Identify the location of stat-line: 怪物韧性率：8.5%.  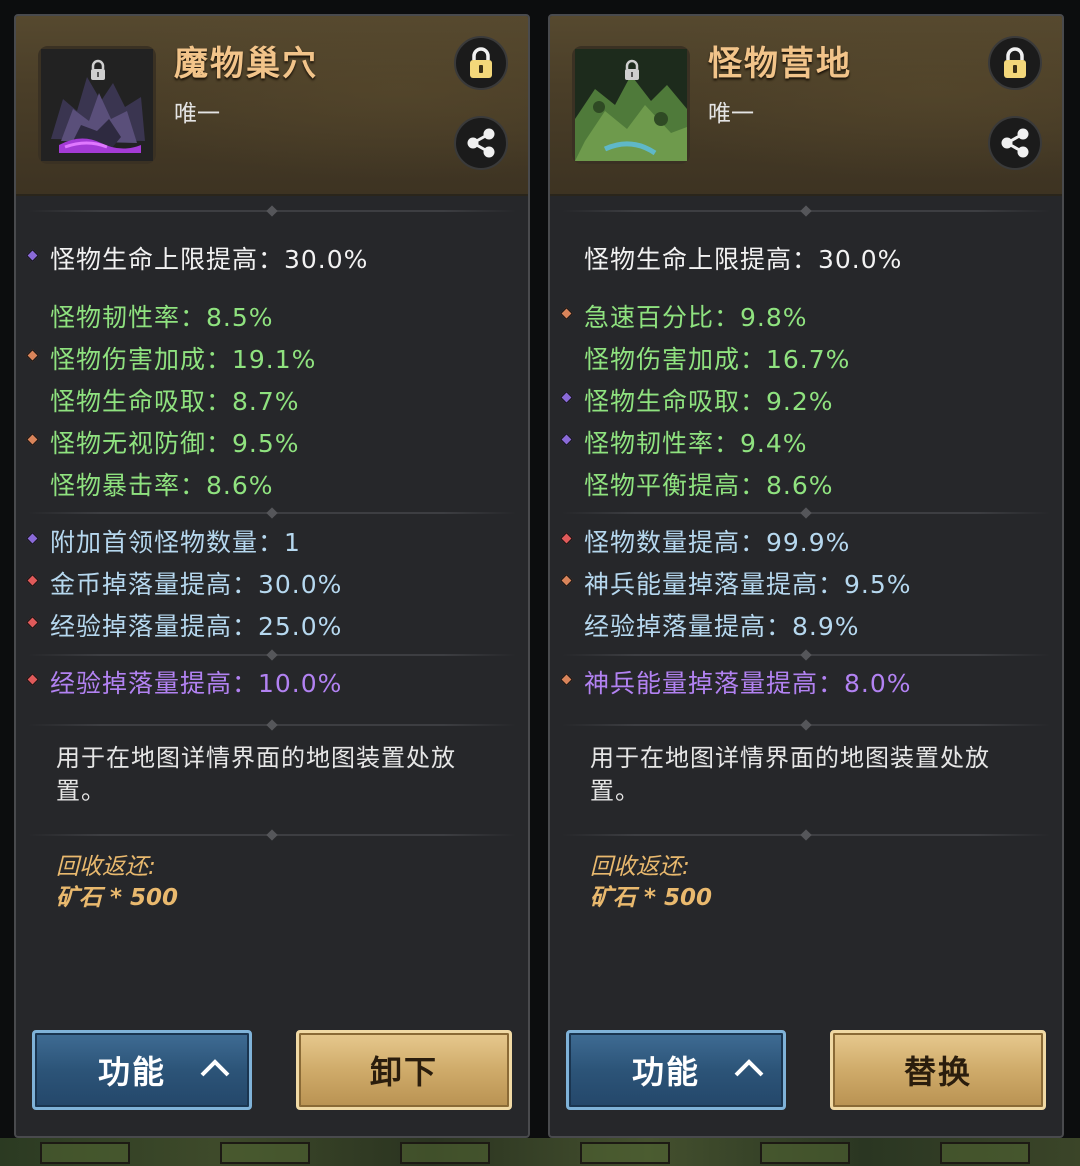
(162, 317).